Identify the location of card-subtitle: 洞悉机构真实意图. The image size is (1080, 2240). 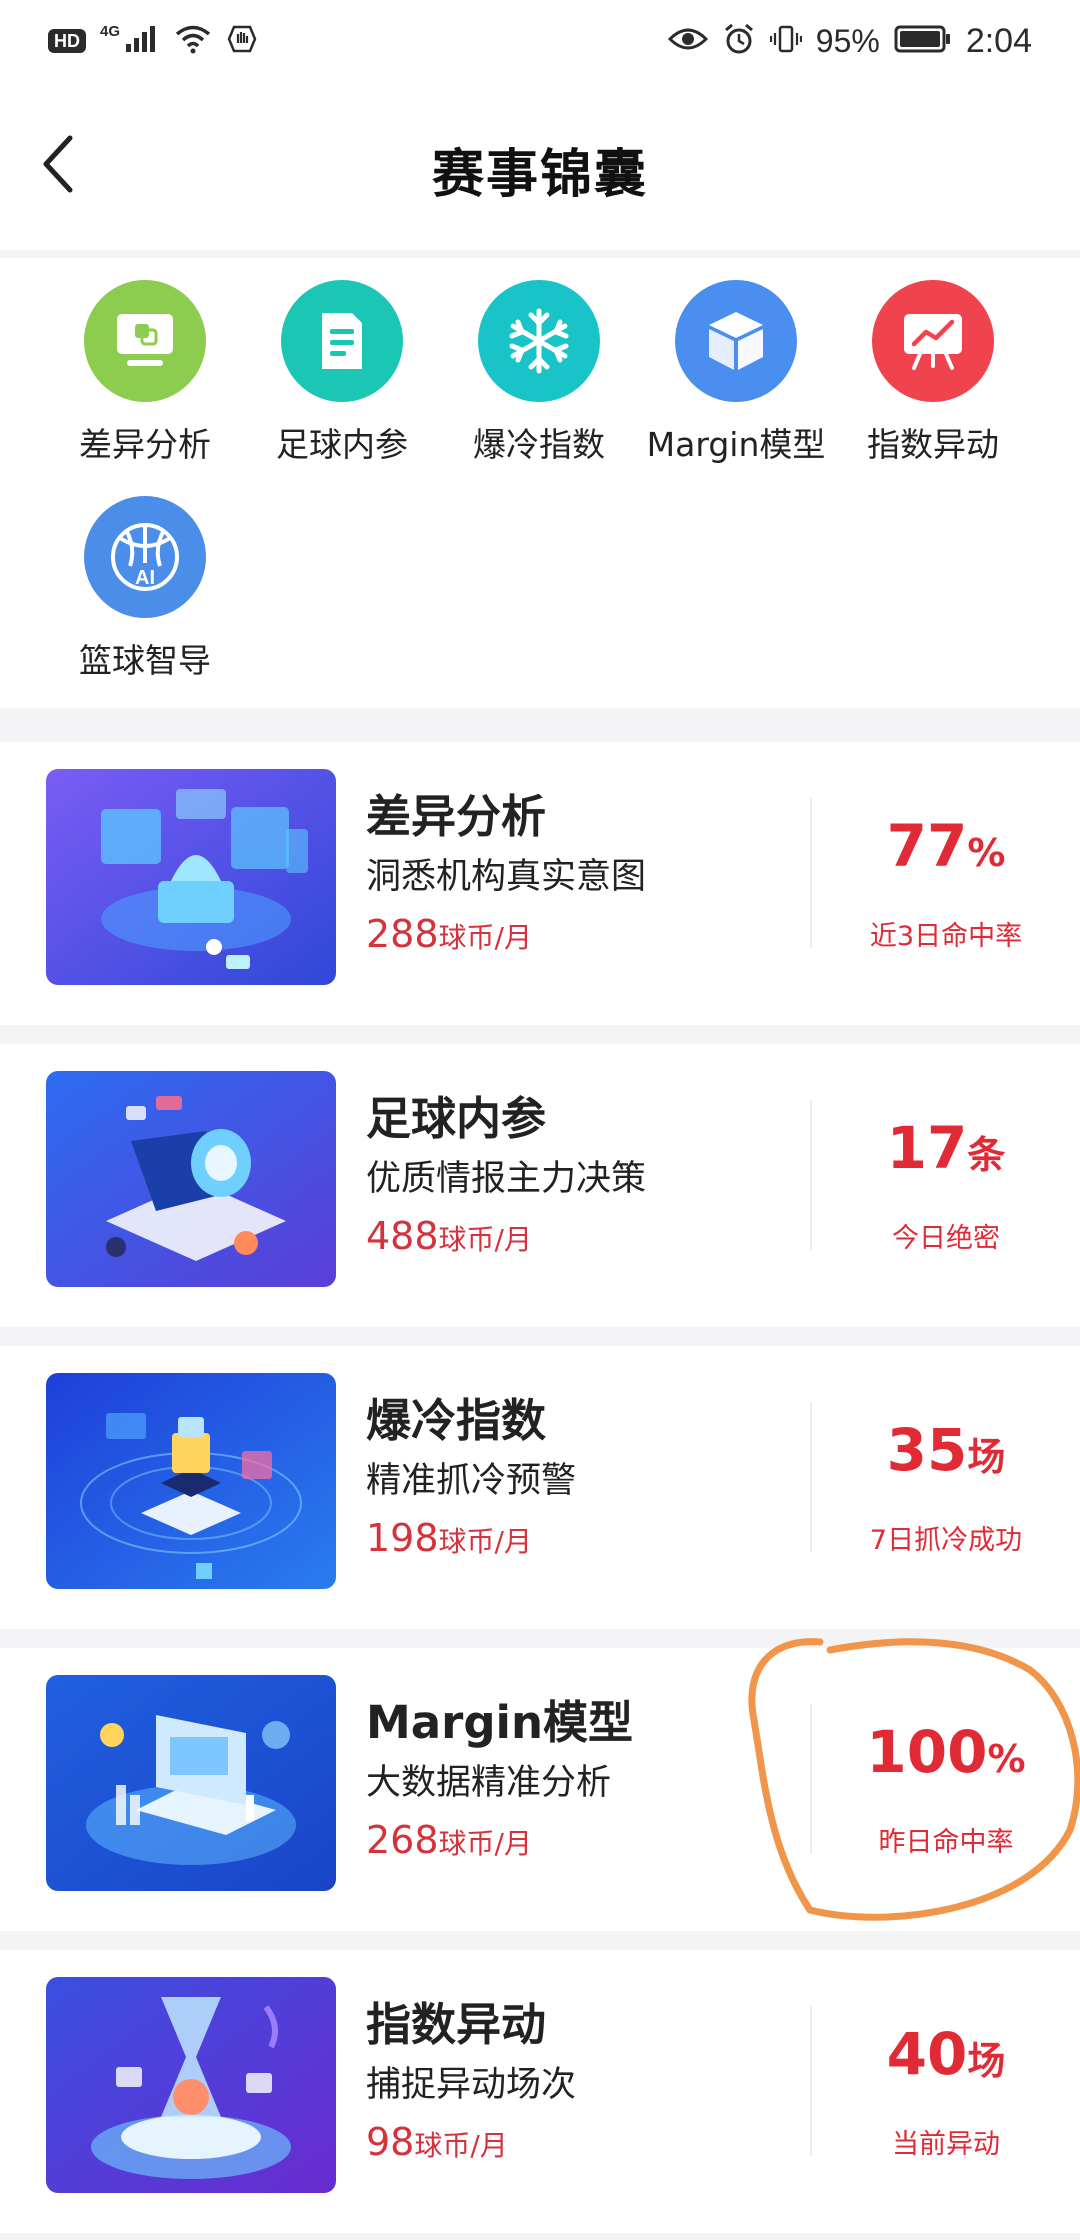
(506, 877).